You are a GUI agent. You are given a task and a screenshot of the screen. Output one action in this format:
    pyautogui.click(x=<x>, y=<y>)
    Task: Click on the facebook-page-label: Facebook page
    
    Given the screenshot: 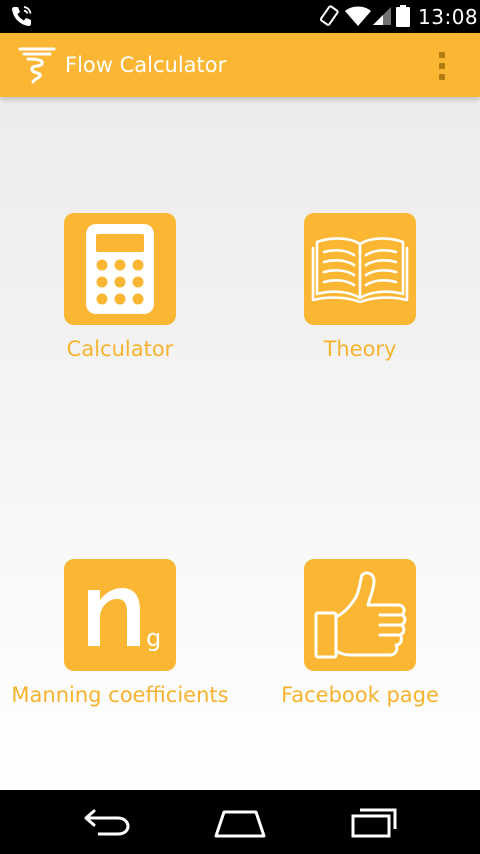 What is the action you would take?
    pyautogui.click(x=360, y=695)
    